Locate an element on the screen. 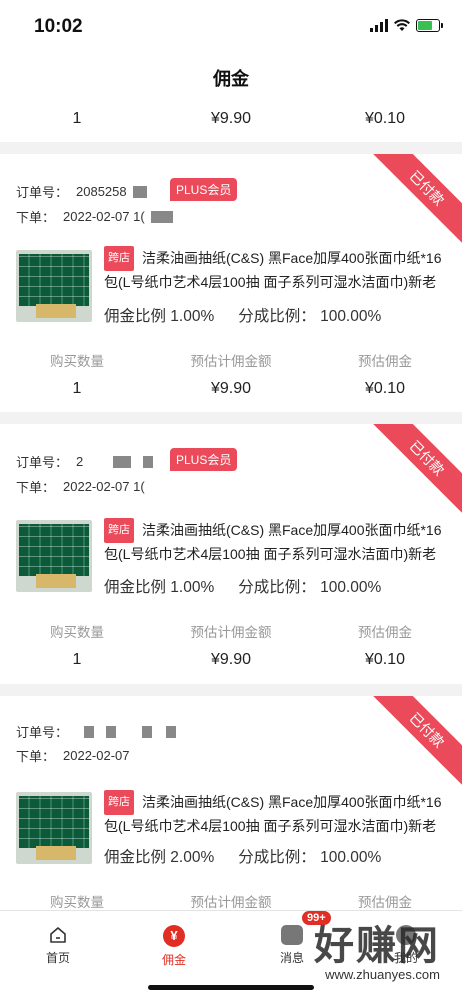 The height and width of the screenshot is (1000, 462). tab-commission: ¥ 佣金 is located at coordinates (174, 946).